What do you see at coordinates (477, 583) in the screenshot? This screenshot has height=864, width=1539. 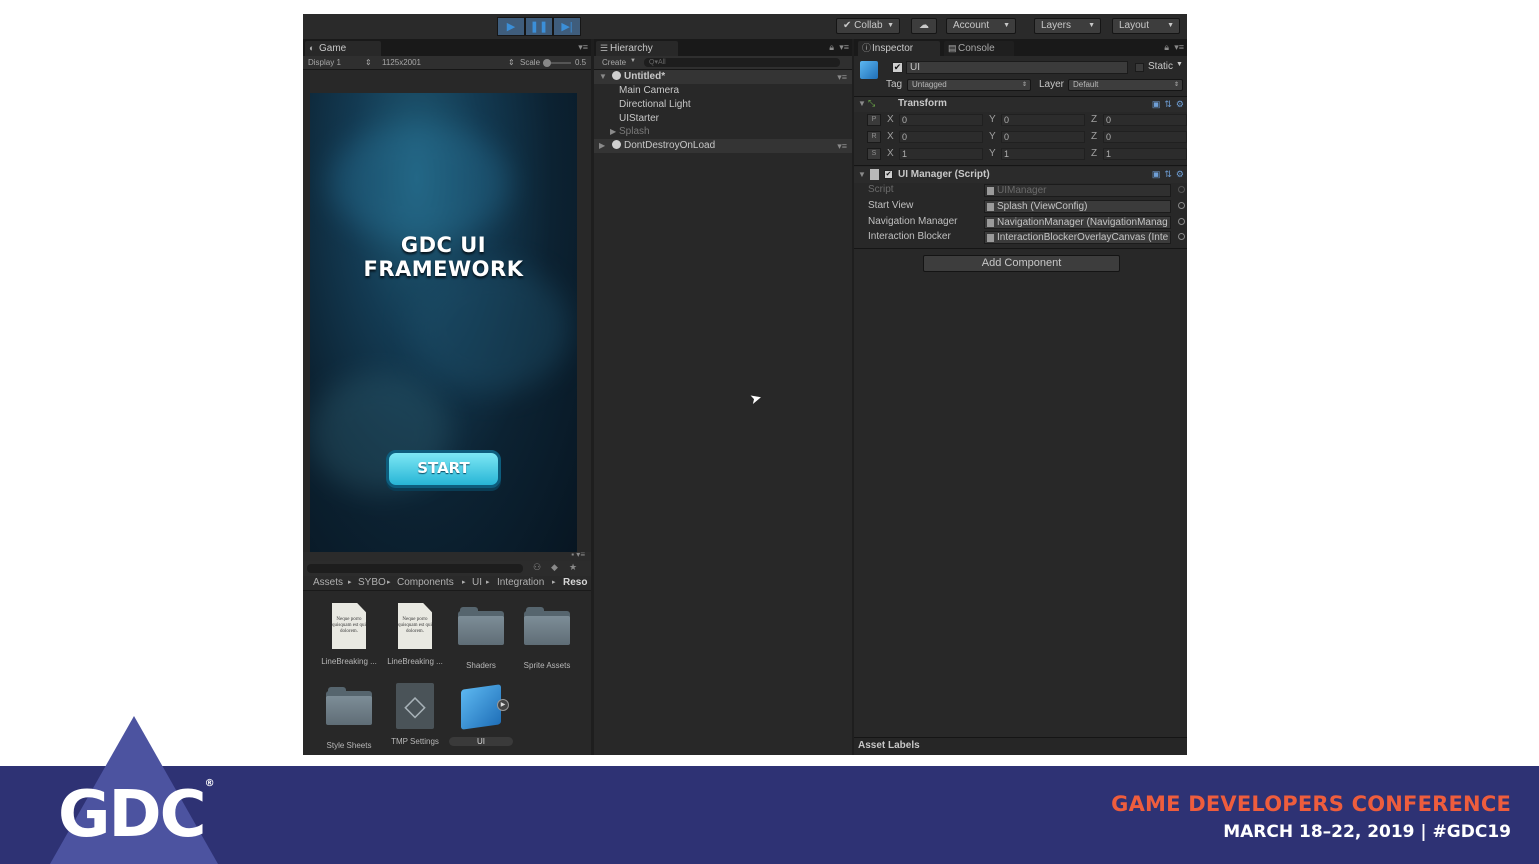 I see `breadcrumb-item: UI` at bounding box center [477, 583].